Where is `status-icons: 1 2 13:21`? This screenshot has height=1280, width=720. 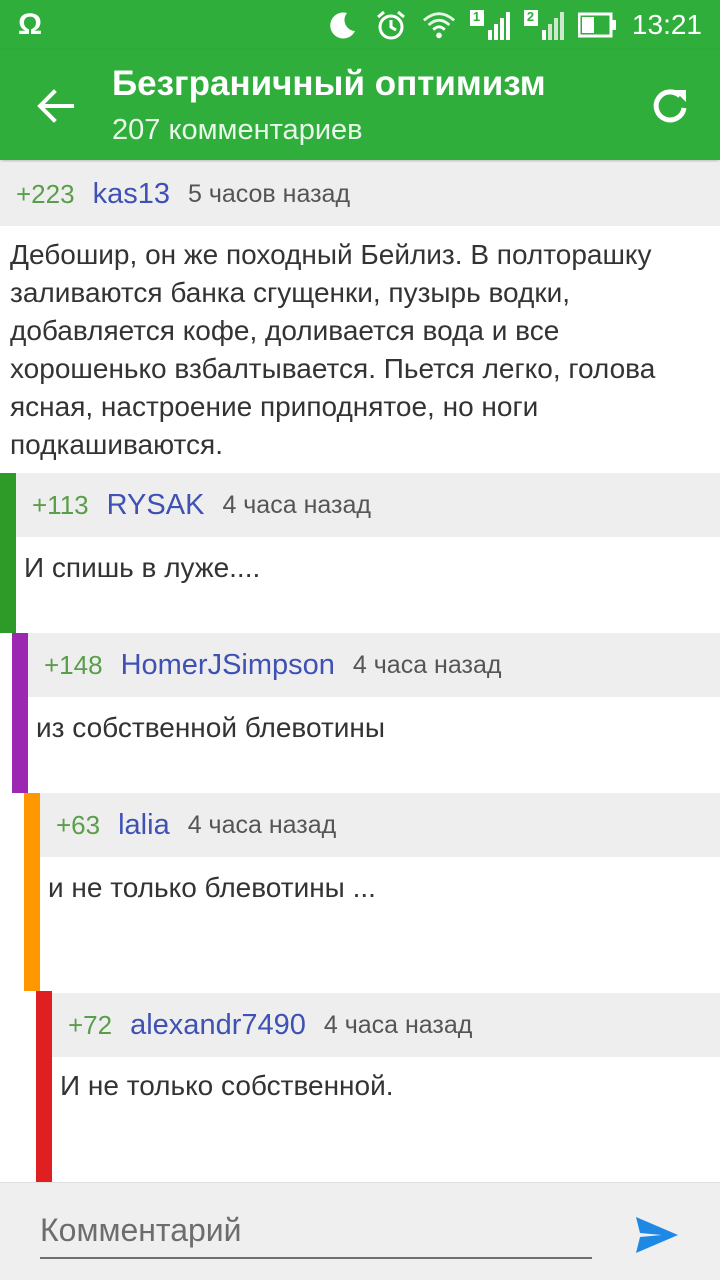
status-icons: 1 2 13:21 is located at coordinates (514, 25).